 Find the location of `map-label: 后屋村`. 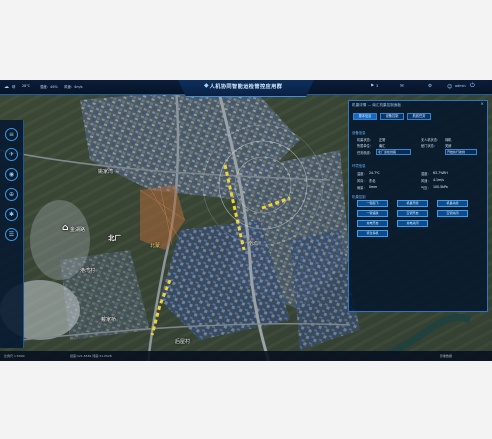

map-label: 后屋村 is located at coordinates (183, 342).